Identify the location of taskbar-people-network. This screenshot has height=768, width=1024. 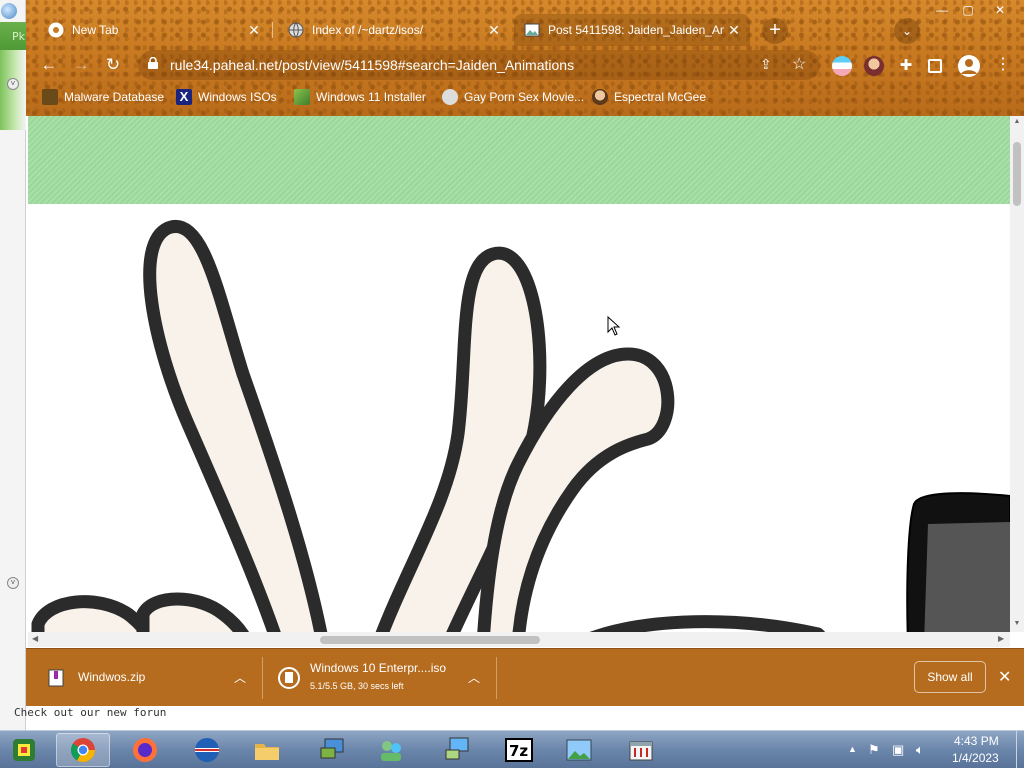
(391, 750).